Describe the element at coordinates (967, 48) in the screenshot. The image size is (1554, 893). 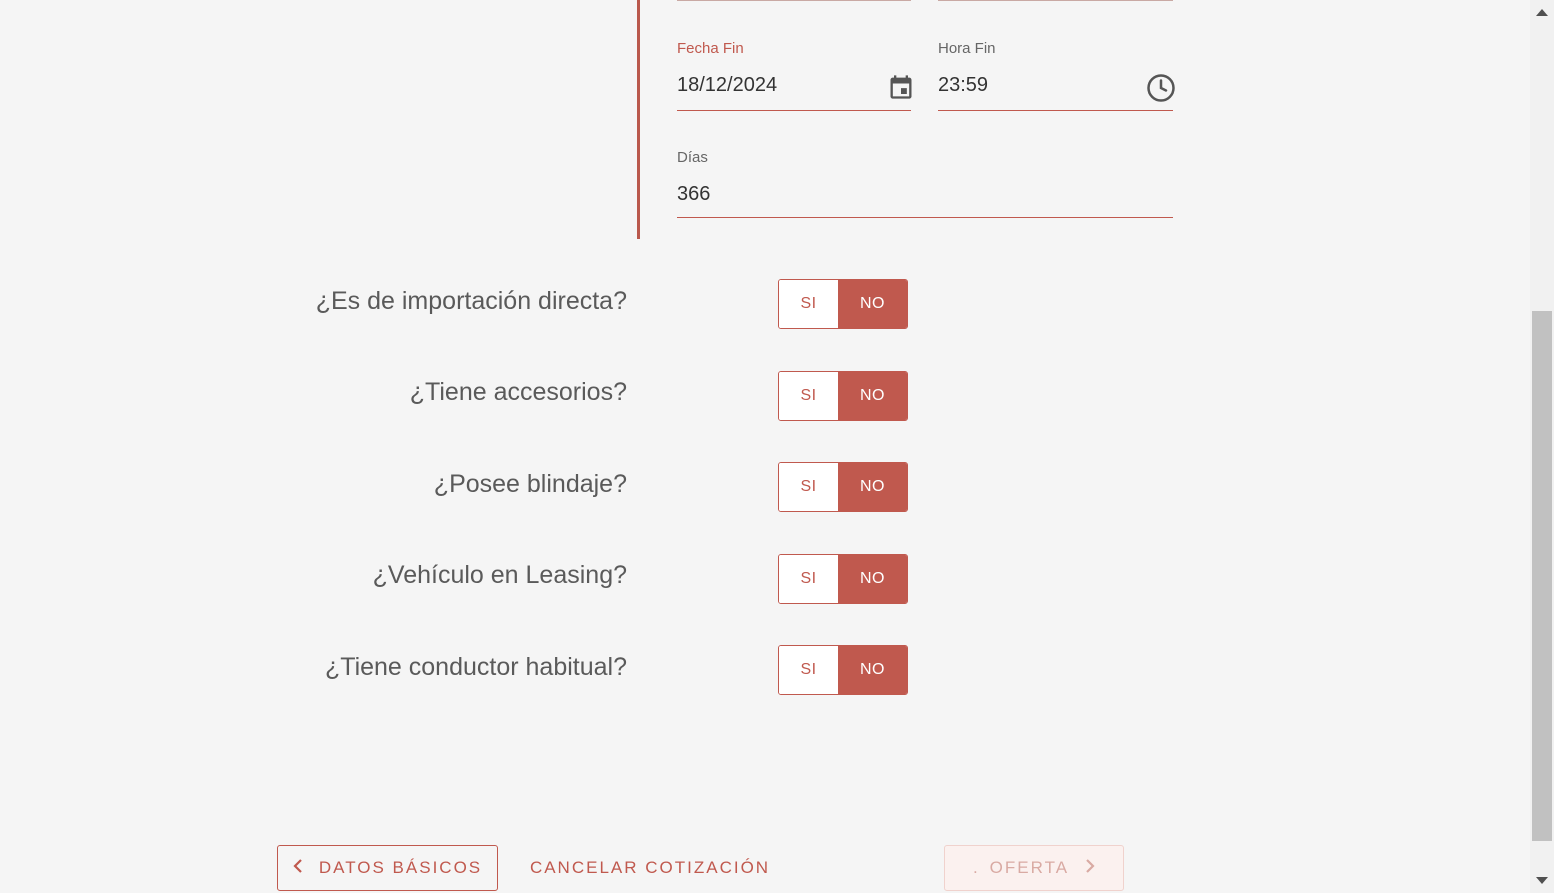
I see `hora-fin-label: Hora Fin` at that location.